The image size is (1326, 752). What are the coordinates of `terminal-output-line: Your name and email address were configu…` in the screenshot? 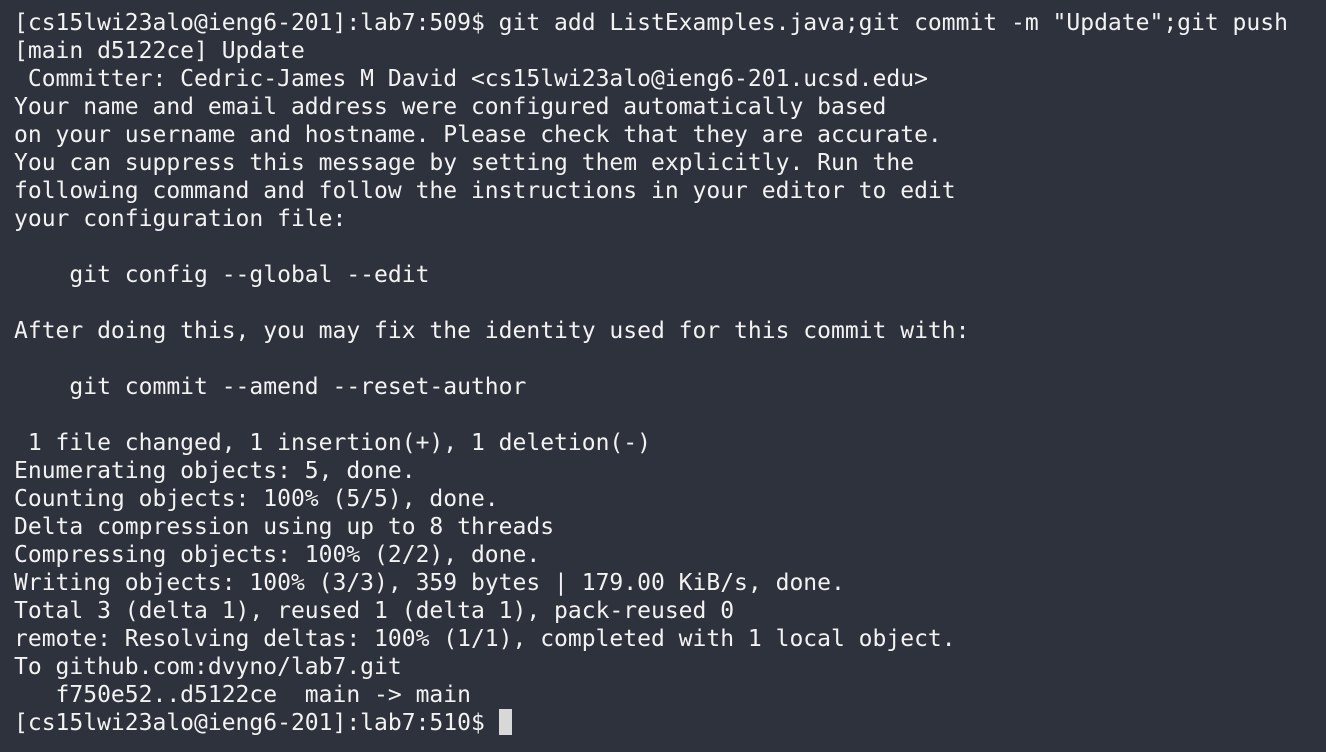 It's located at (450, 107).